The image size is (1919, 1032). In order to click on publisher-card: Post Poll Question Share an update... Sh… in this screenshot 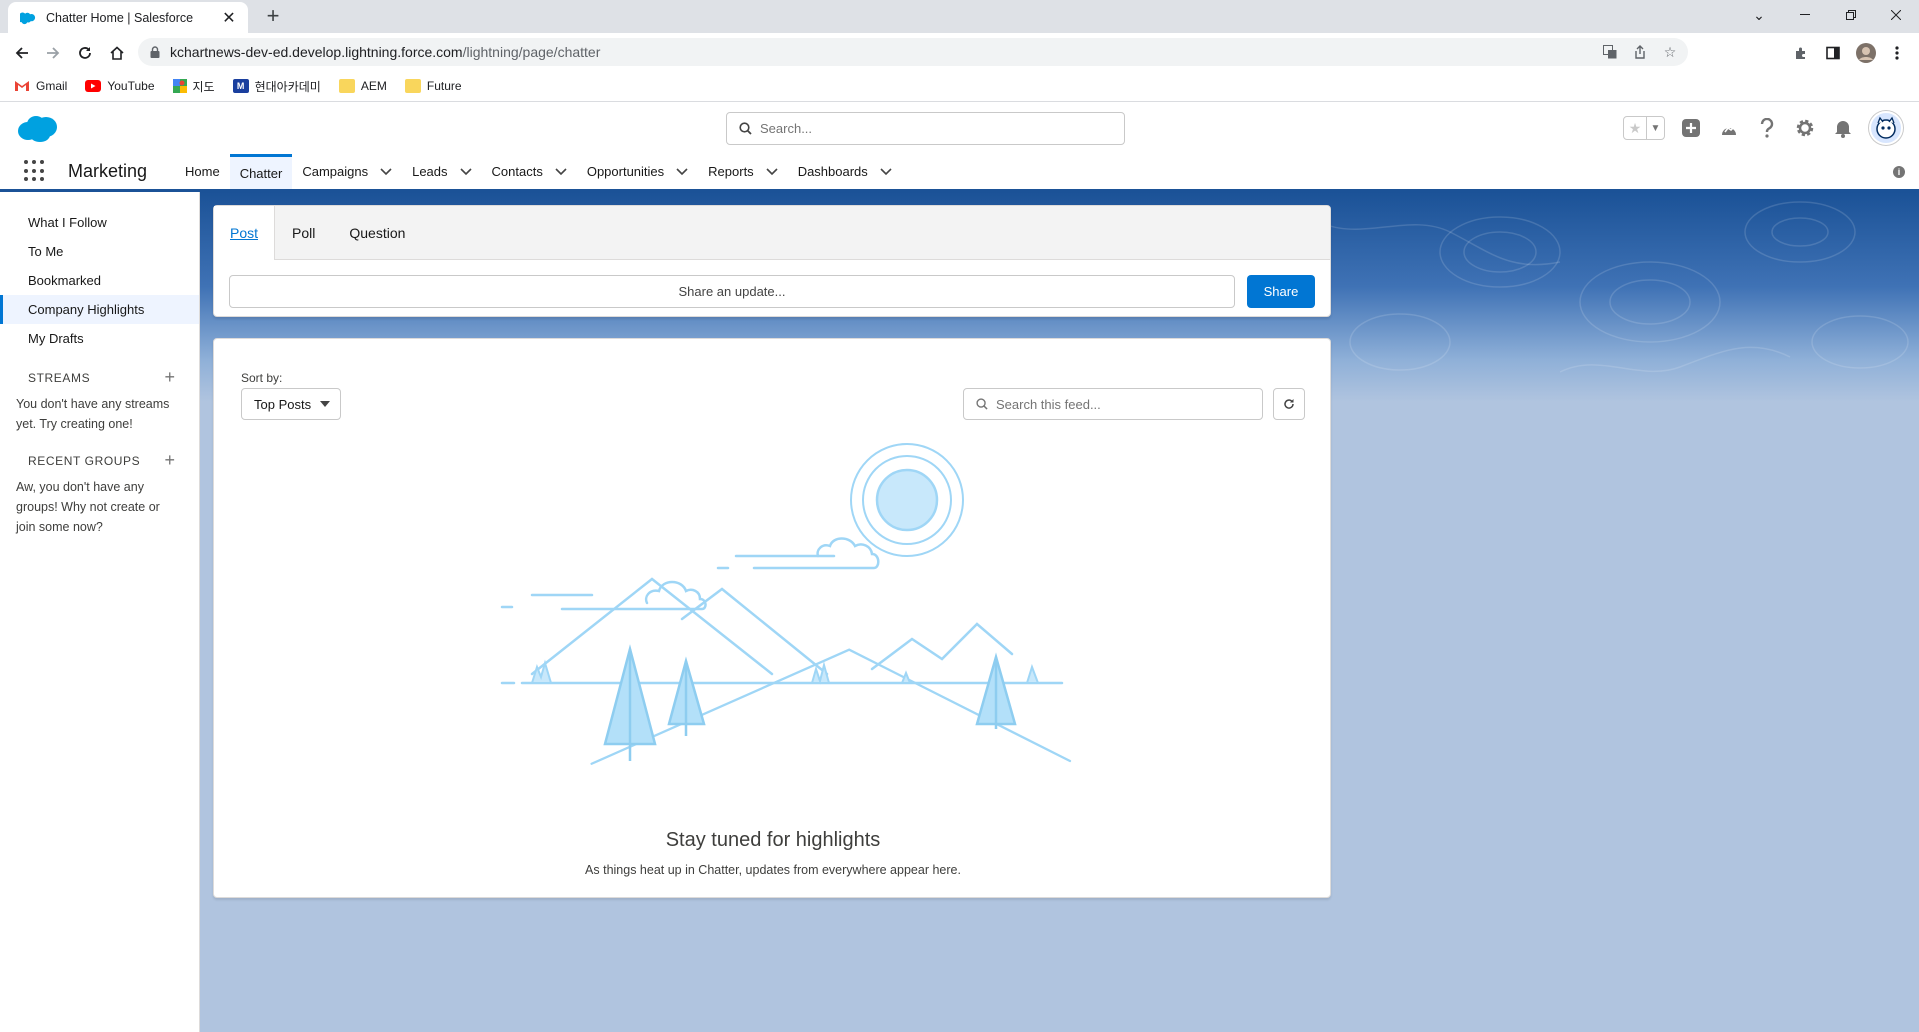, I will do `click(772, 261)`.